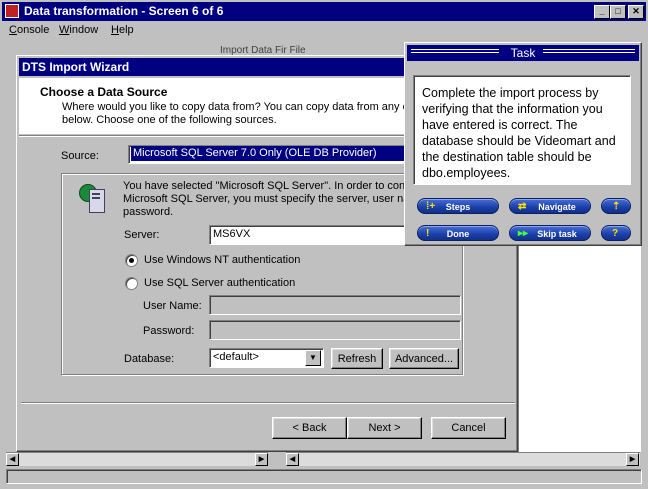 This screenshot has width=648, height=489. I want to click on source-label: Source:, so click(80, 156).